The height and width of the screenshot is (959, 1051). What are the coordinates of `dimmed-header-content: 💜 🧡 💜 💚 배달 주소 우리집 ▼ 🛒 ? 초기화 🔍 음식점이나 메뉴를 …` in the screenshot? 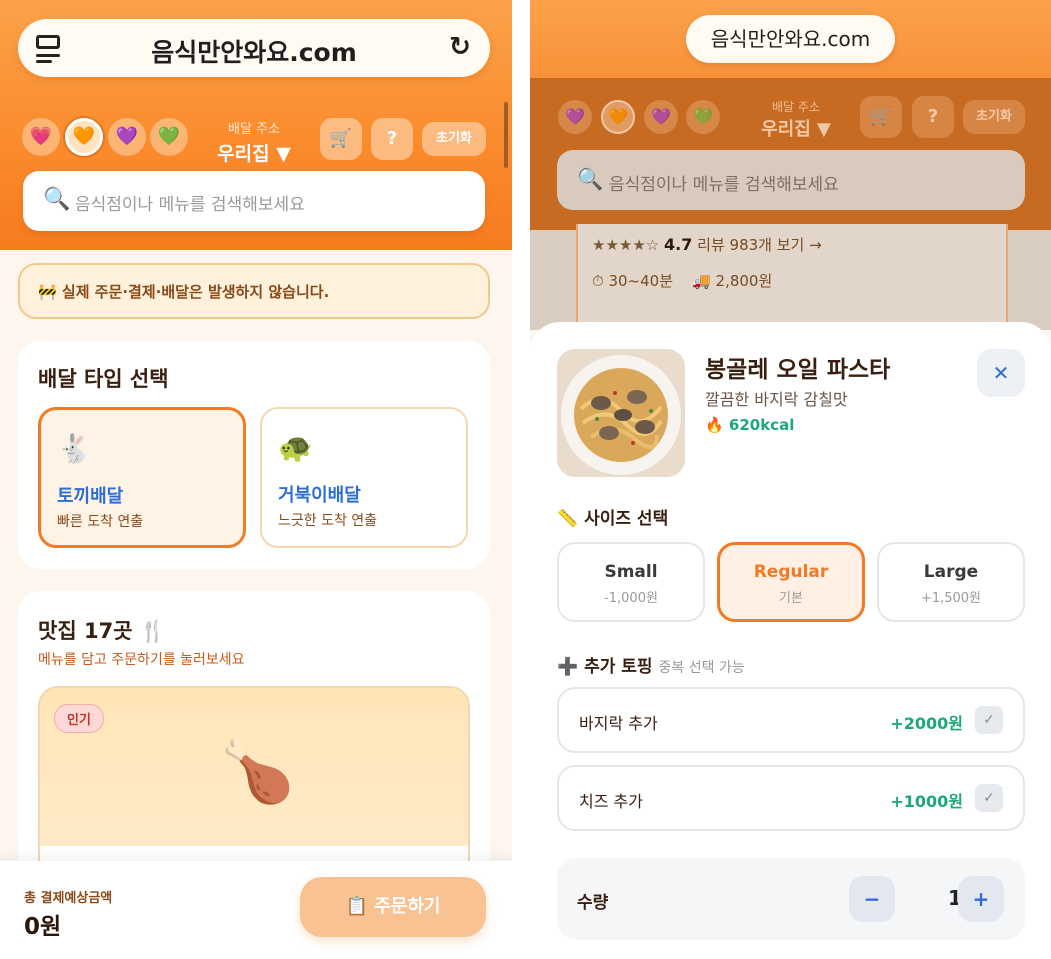 It's located at (790, 154).